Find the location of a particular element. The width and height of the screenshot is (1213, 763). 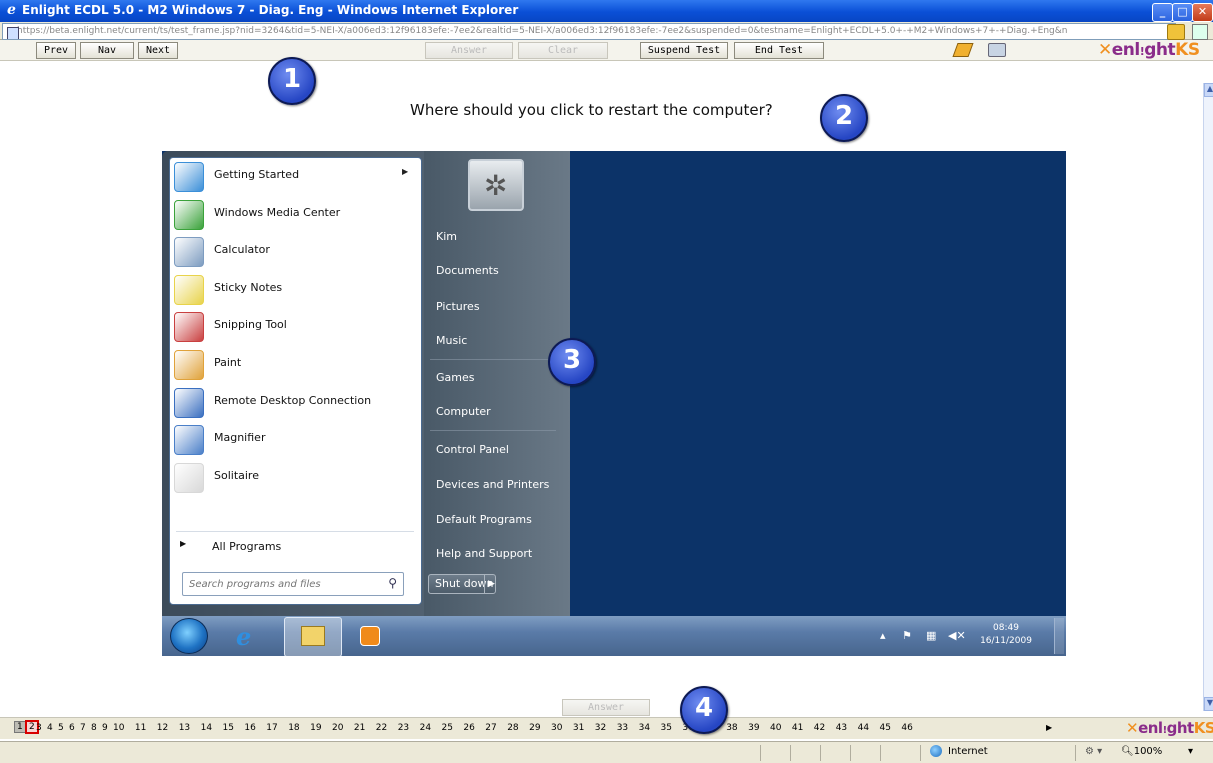

taskbar-clock: 08:49 16/11/2009 is located at coordinates (1006, 635).